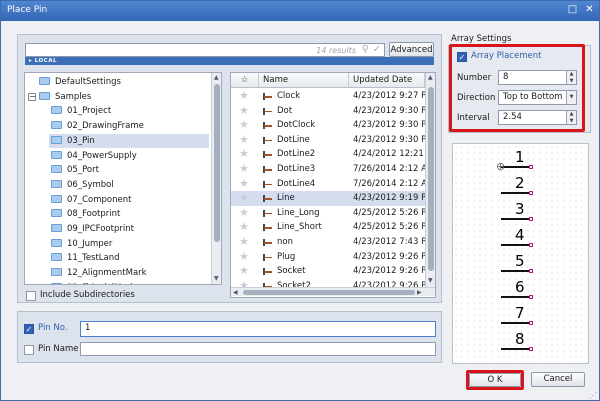  What do you see at coordinates (537, 97) in the screenshot?
I see `direction-select: Top to Bottom ▼` at bounding box center [537, 97].